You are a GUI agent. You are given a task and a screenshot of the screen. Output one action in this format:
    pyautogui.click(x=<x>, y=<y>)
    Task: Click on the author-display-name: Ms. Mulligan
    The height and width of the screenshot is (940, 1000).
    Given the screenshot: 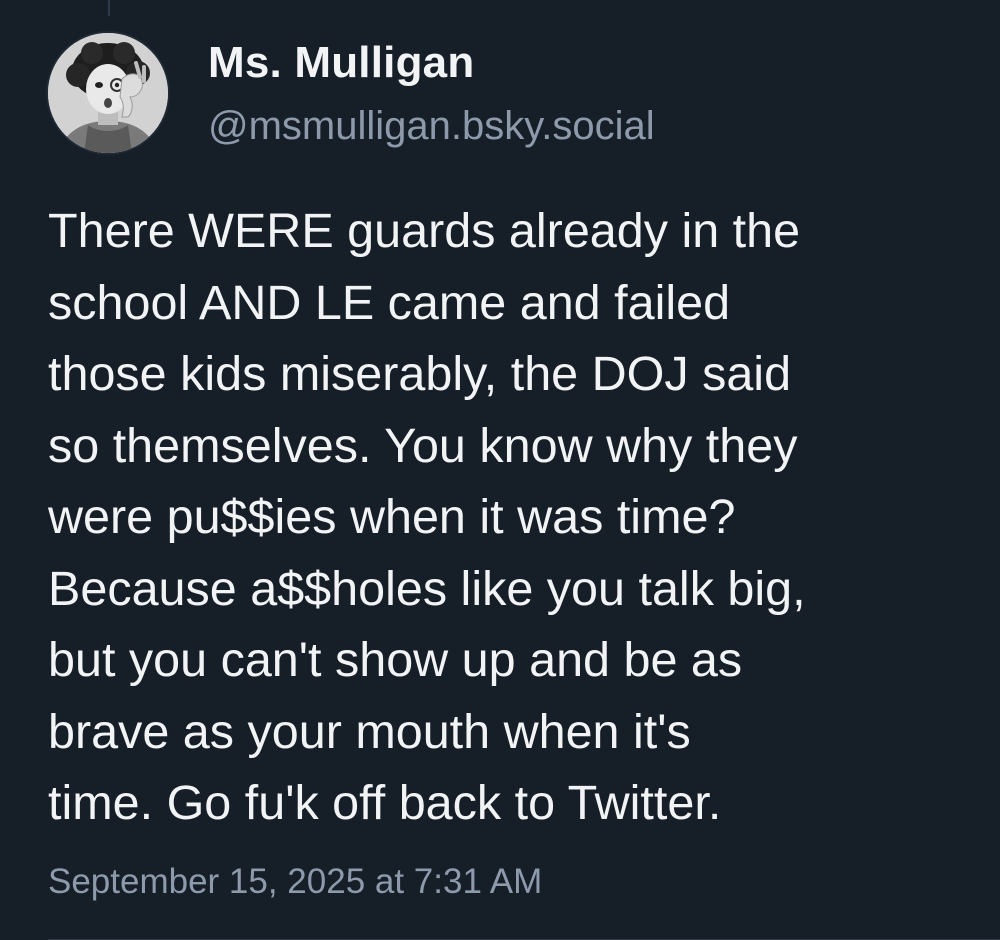 What is the action you would take?
    pyautogui.click(x=341, y=63)
    